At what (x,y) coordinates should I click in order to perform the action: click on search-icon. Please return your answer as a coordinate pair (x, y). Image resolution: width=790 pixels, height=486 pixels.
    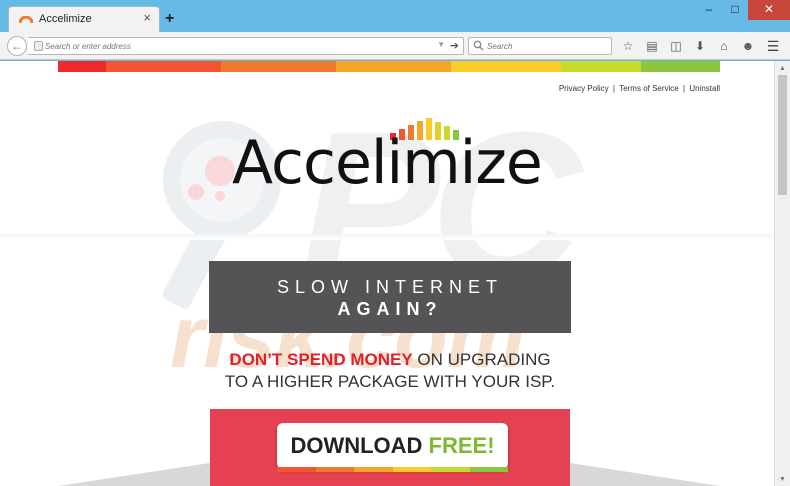
    Looking at the image, I should click on (478, 45).